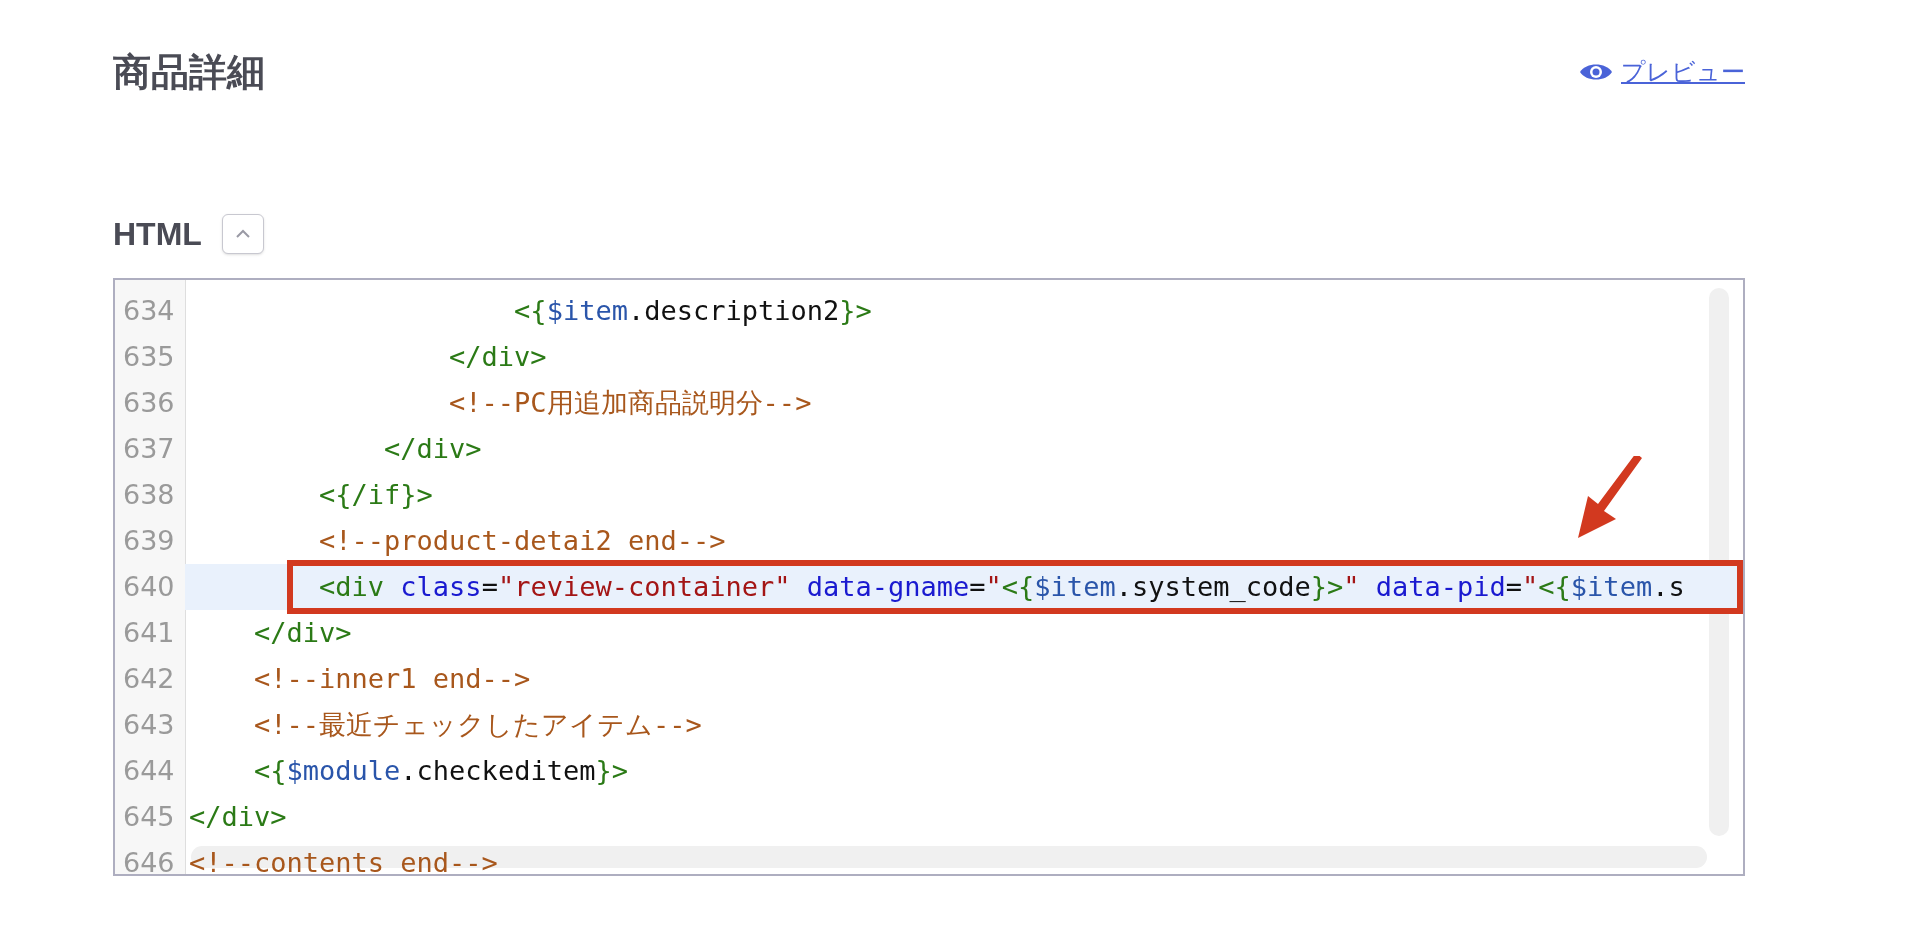 The width and height of the screenshot is (1916, 929). What do you see at coordinates (149, 724) in the screenshot?
I see `line-number: 643` at bounding box center [149, 724].